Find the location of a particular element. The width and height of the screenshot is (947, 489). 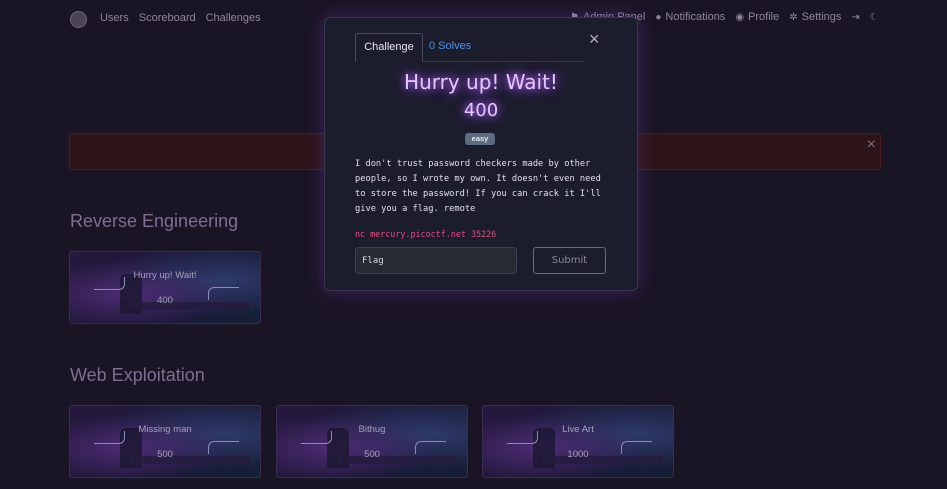

nav-settings-label: Settings is located at coordinates (821, 17).